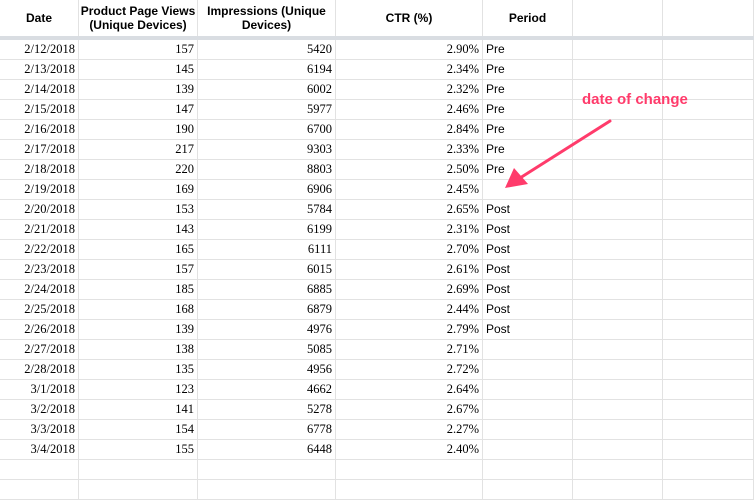 Image resolution: width=754 pixels, height=500 pixels. Describe the element at coordinates (565, 149) in the screenshot. I see `arrow-shaft` at that location.